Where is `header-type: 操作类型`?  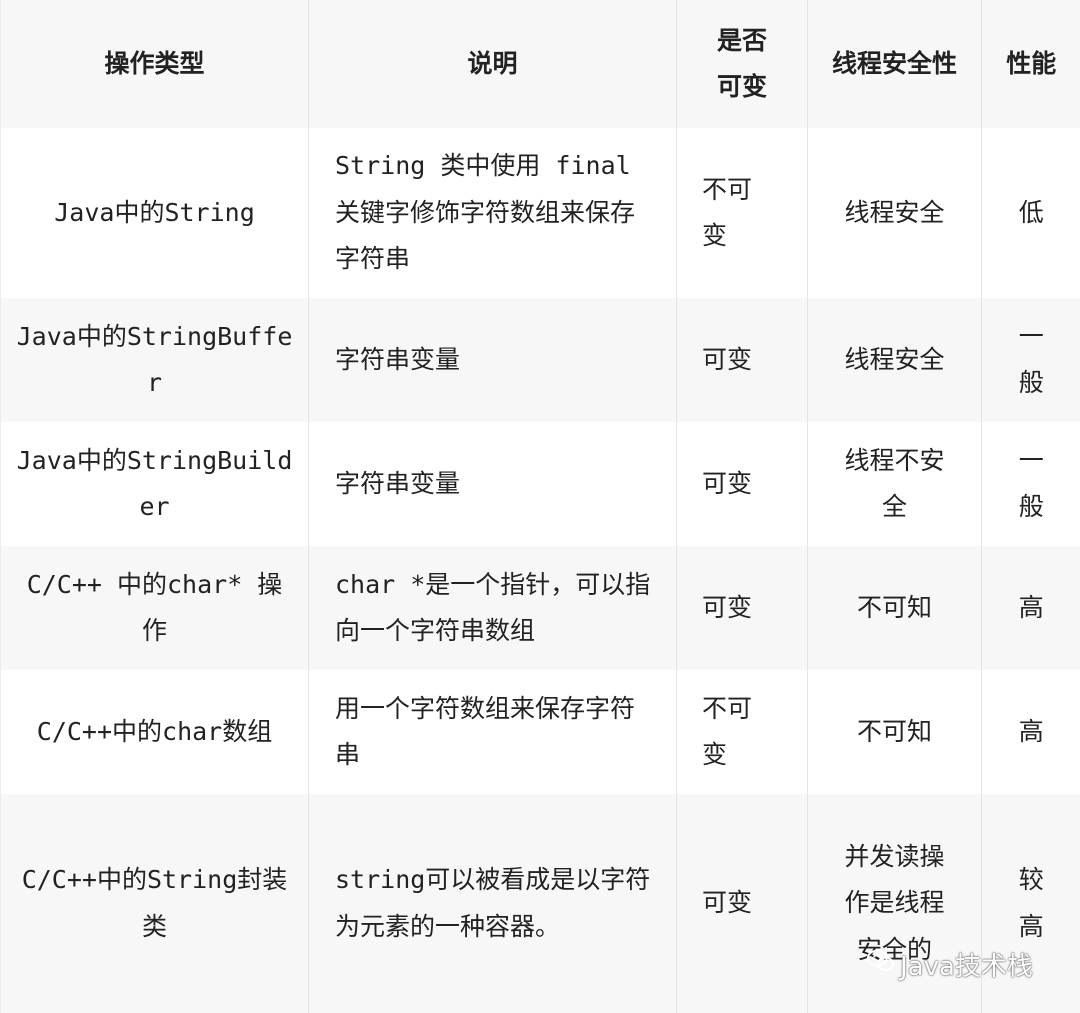 header-type: 操作类型 is located at coordinates (154, 64).